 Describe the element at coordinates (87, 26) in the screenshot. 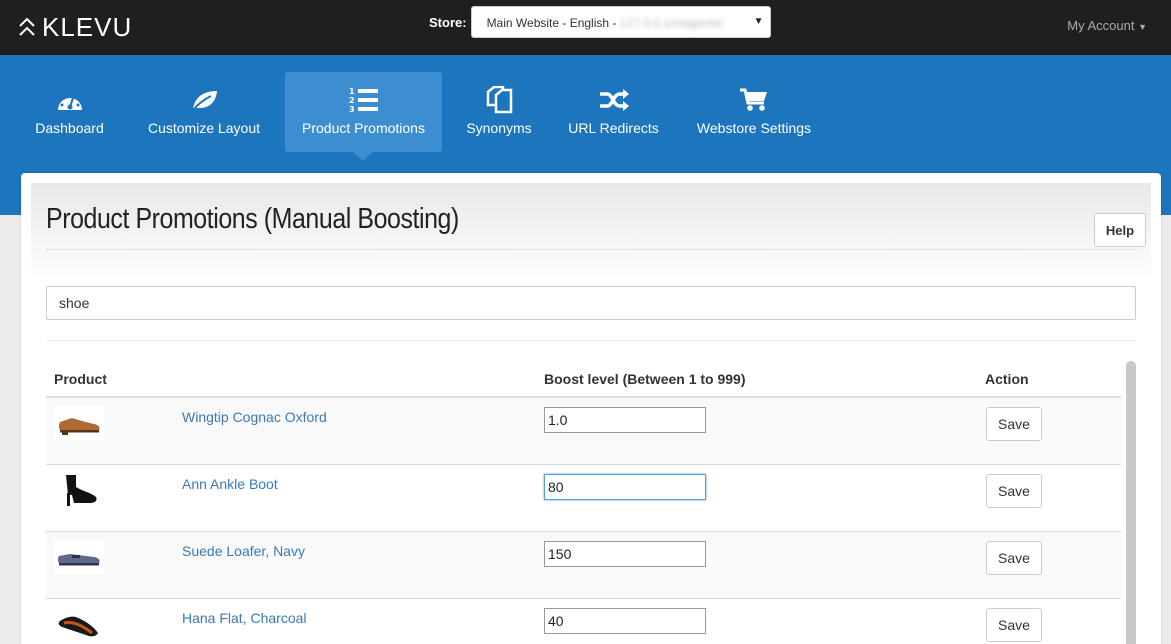

I see `brand-name: KLEVU` at that location.